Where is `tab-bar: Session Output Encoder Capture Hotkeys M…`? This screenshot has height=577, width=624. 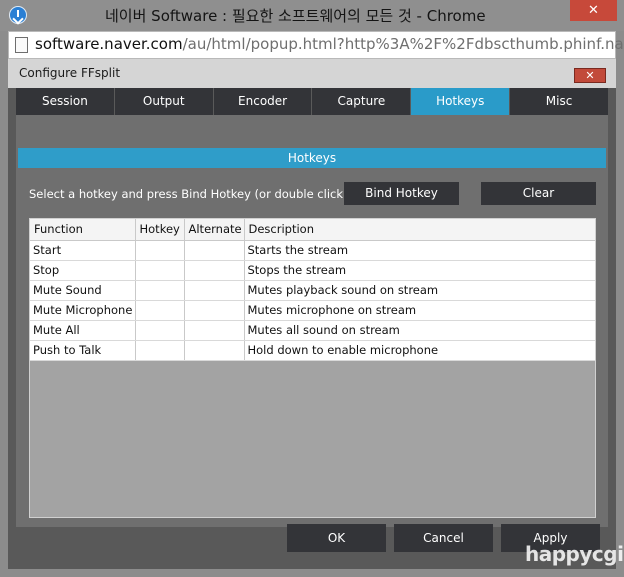 tab-bar: Session Output Encoder Capture Hotkeys M… is located at coordinates (312, 101).